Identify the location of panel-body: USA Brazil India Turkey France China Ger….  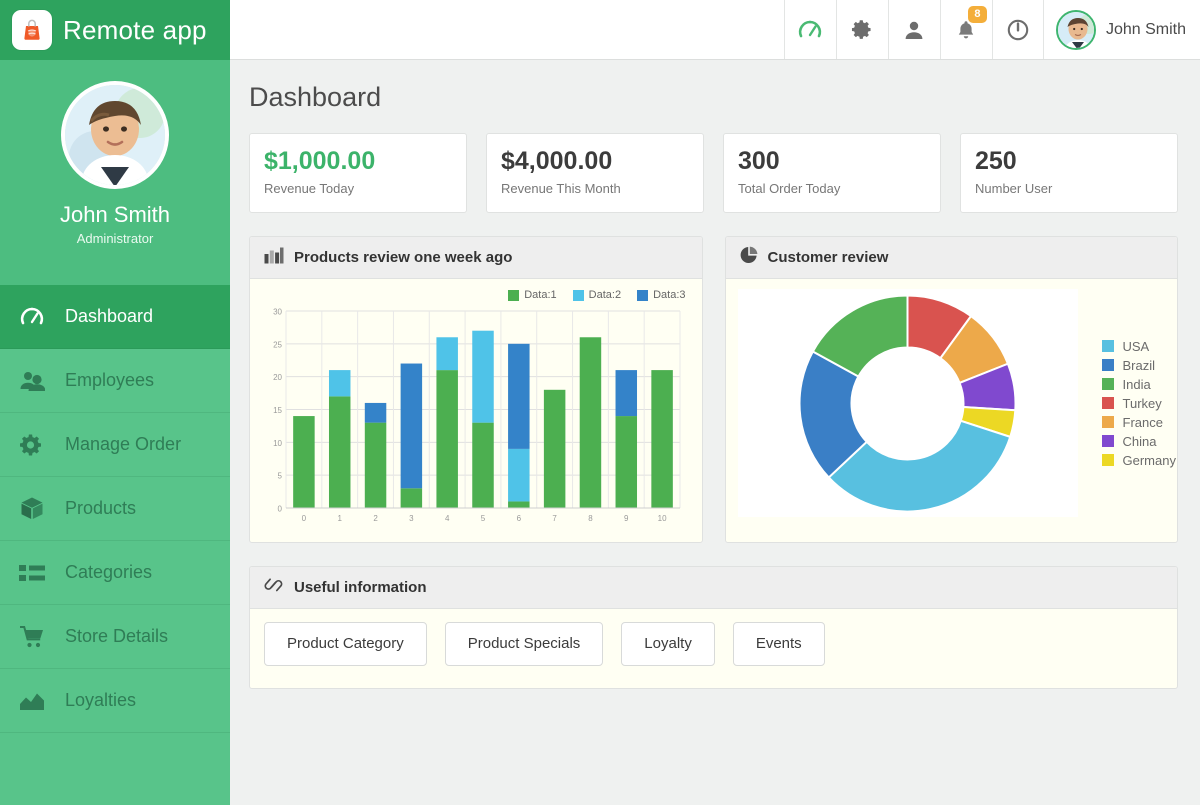
(952, 404).